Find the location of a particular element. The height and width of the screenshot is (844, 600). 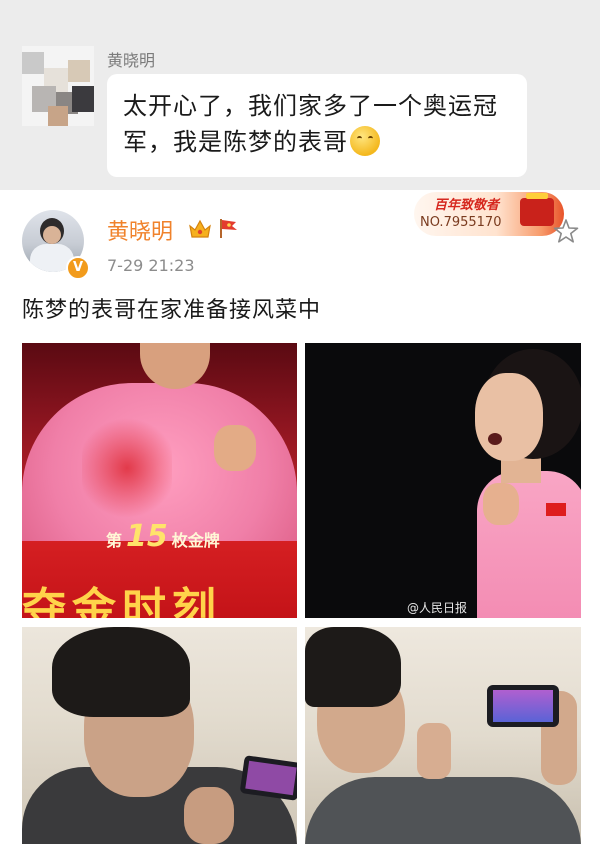

avatar-face is located at coordinates (52, 235).